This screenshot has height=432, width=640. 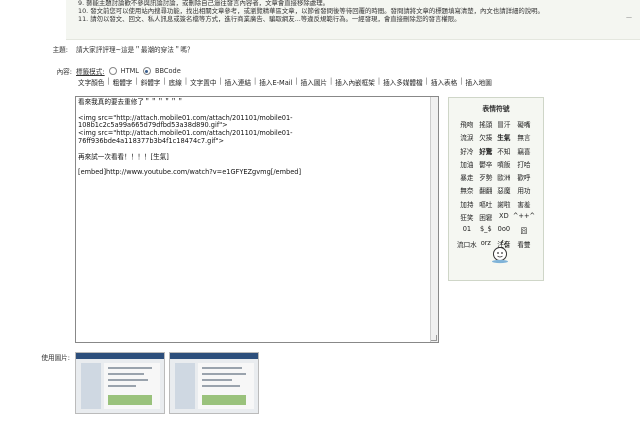 What do you see at coordinates (467, 190) in the screenshot?
I see `emoticon-button: 無奈` at bounding box center [467, 190].